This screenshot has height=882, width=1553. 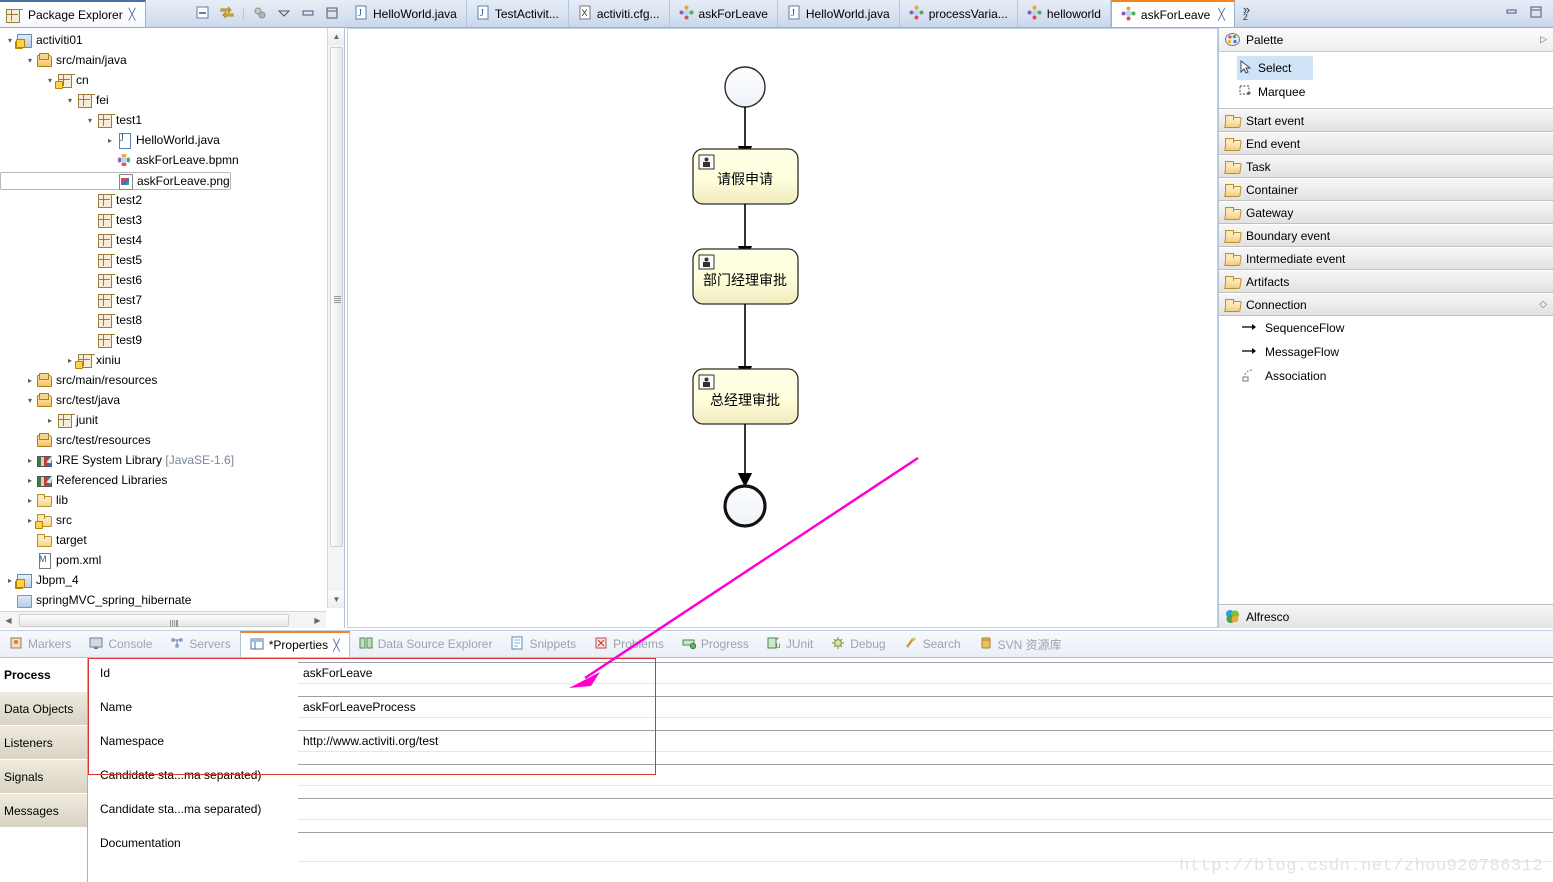 I want to click on tree-item: test1, so click(x=163, y=120).